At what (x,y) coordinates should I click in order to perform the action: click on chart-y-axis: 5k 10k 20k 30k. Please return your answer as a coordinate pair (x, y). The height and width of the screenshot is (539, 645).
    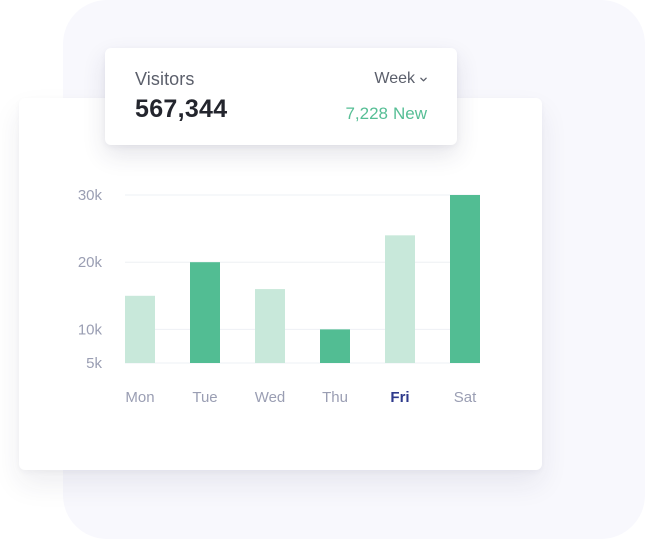
    Looking at the image, I should click on (90, 279).